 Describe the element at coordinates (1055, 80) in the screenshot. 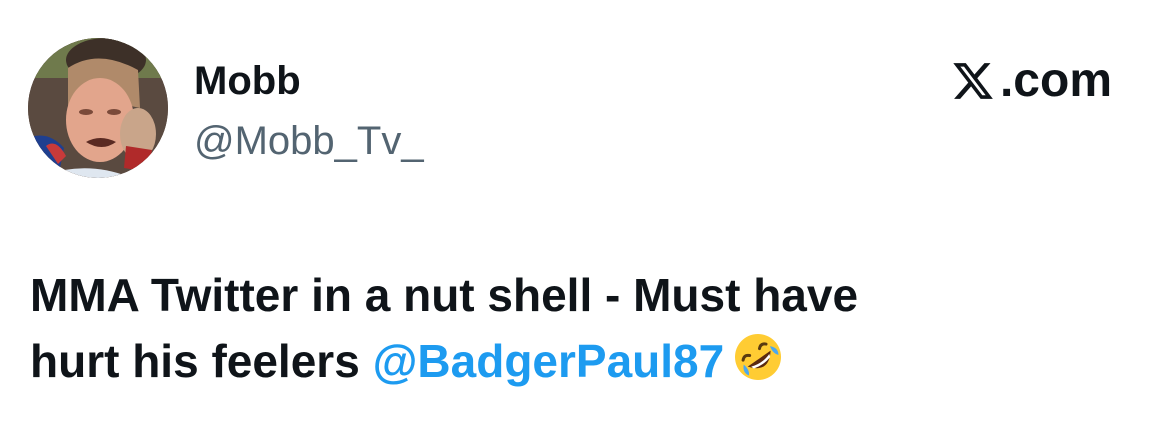

I see `brand-domain: .com` at that location.